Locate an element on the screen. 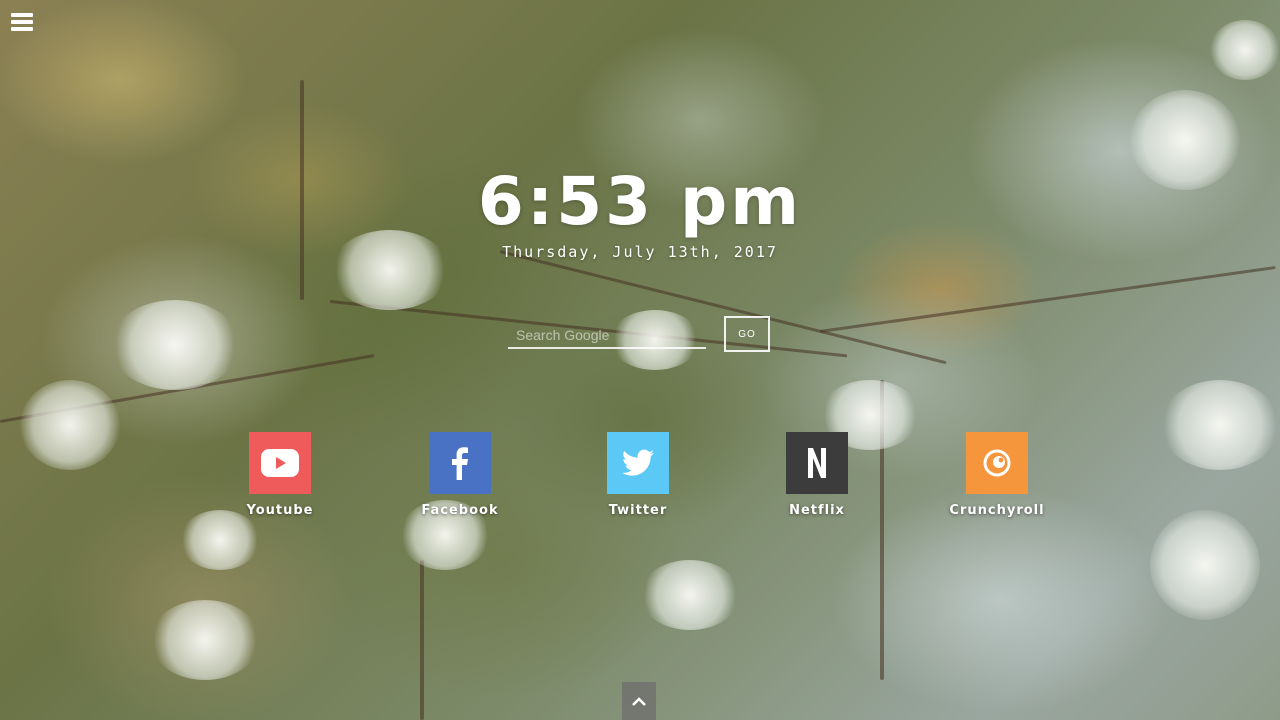 The height and width of the screenshot is (720, 1280). shortcut-label: Facebook is located at coordinates (460, 510).